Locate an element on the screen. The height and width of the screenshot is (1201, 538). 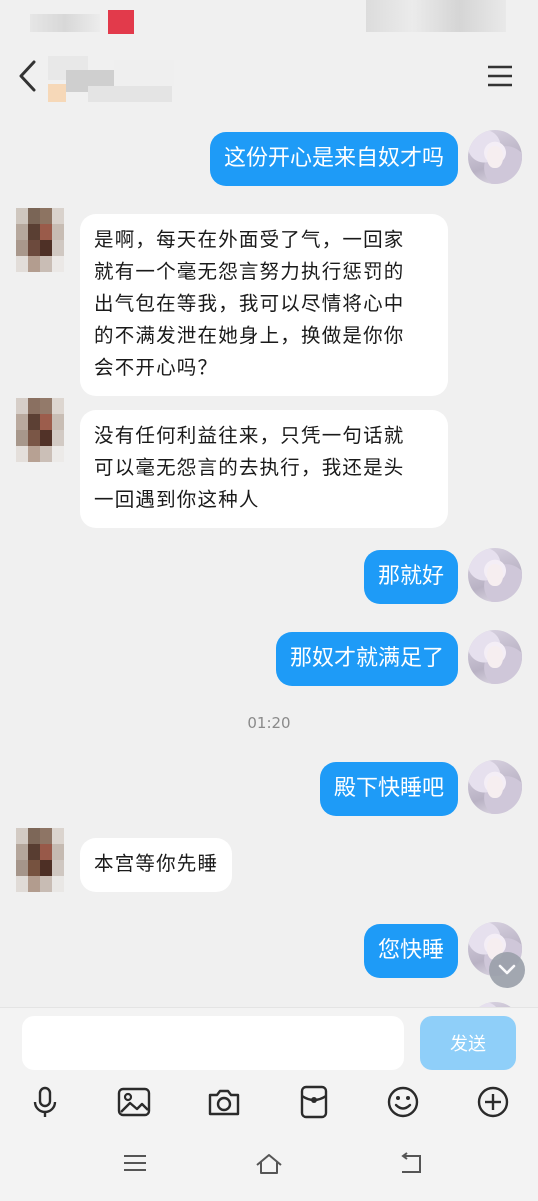
message-line: 本宫等你先睡 is located at coordinates (156, 863).